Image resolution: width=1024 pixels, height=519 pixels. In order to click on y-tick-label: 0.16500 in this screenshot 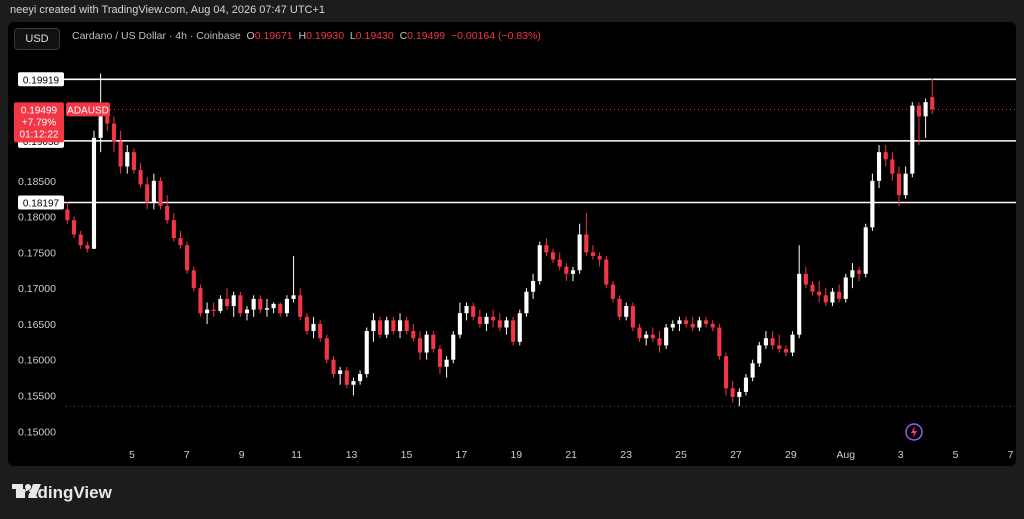, I will do `click(37, 325)`.